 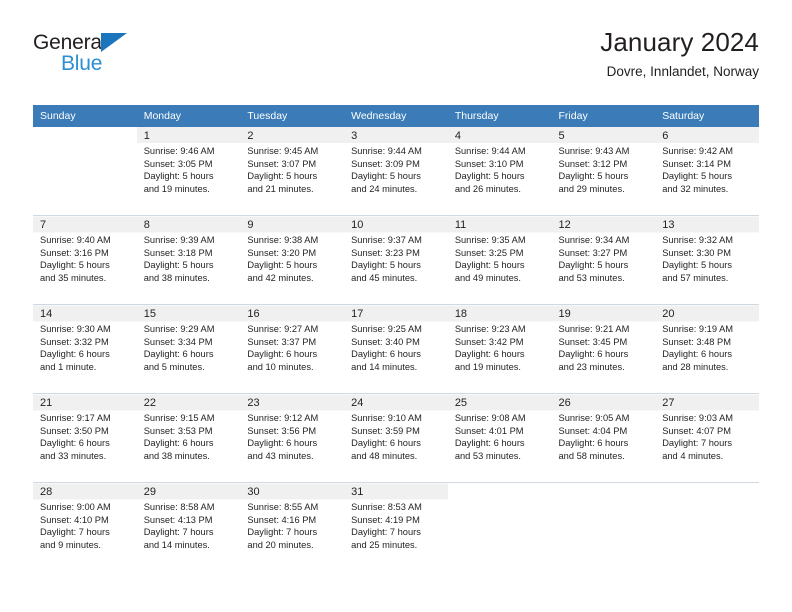 What do you see at coordinates (386, 240) in the screenshot?
I see `day-sunrise-line: Sunrise: 9:37 AM` at bounding box center [386, 240].